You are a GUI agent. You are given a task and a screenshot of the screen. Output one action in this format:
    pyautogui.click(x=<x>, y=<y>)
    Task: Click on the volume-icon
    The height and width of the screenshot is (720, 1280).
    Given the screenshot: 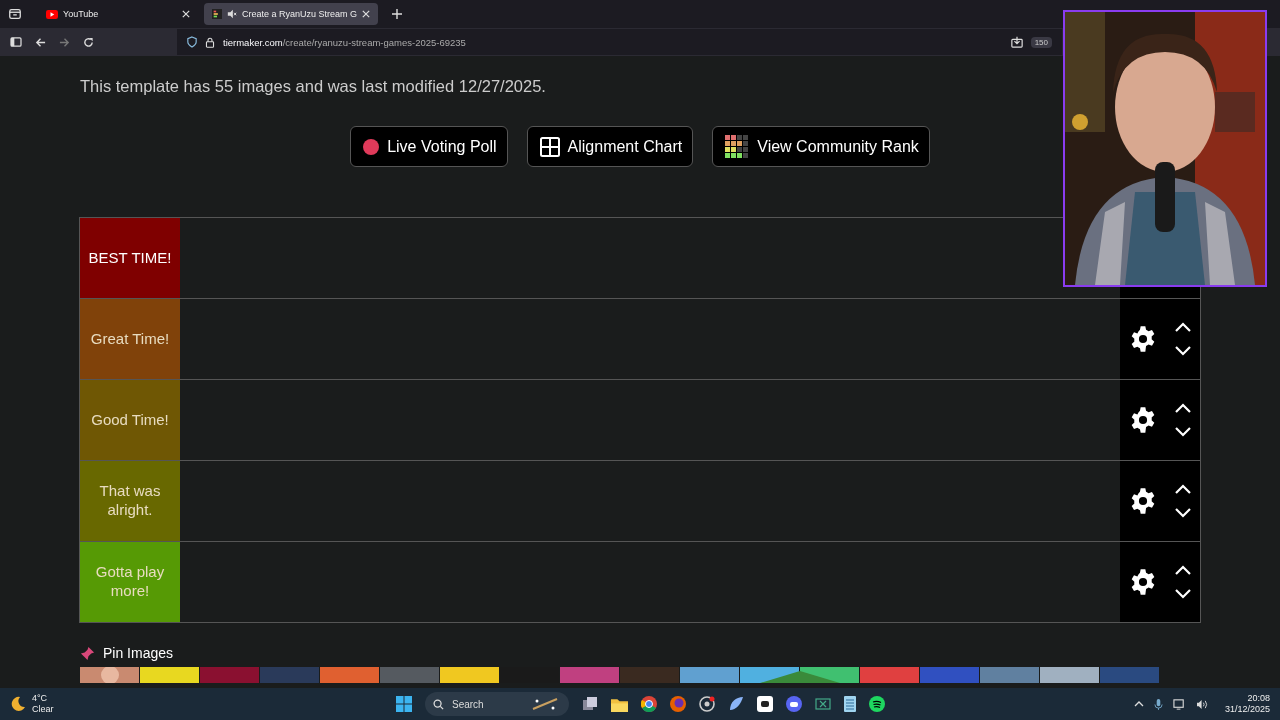 What is the action you would take?
    pyautogui.click(x=1202, y=704)
    